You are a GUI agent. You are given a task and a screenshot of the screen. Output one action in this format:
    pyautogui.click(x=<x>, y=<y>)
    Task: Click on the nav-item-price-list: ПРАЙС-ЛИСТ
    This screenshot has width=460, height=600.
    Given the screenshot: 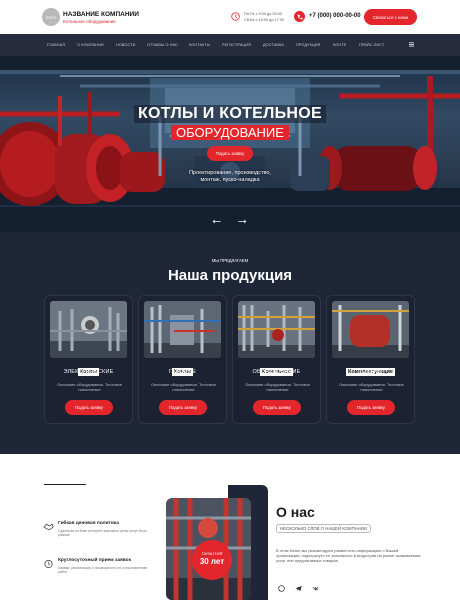 What is the action you would take?
    pyautogui.click(x=371, y=45)
    